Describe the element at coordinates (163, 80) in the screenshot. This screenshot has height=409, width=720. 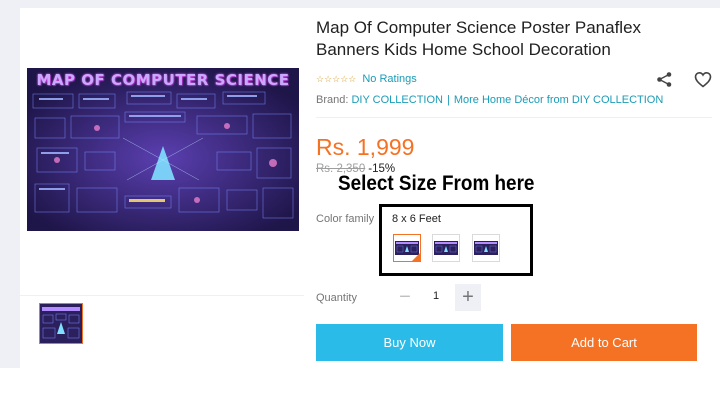
I see `poster-title-text: MAP OF COMPUTER SCIENCE` at that location.